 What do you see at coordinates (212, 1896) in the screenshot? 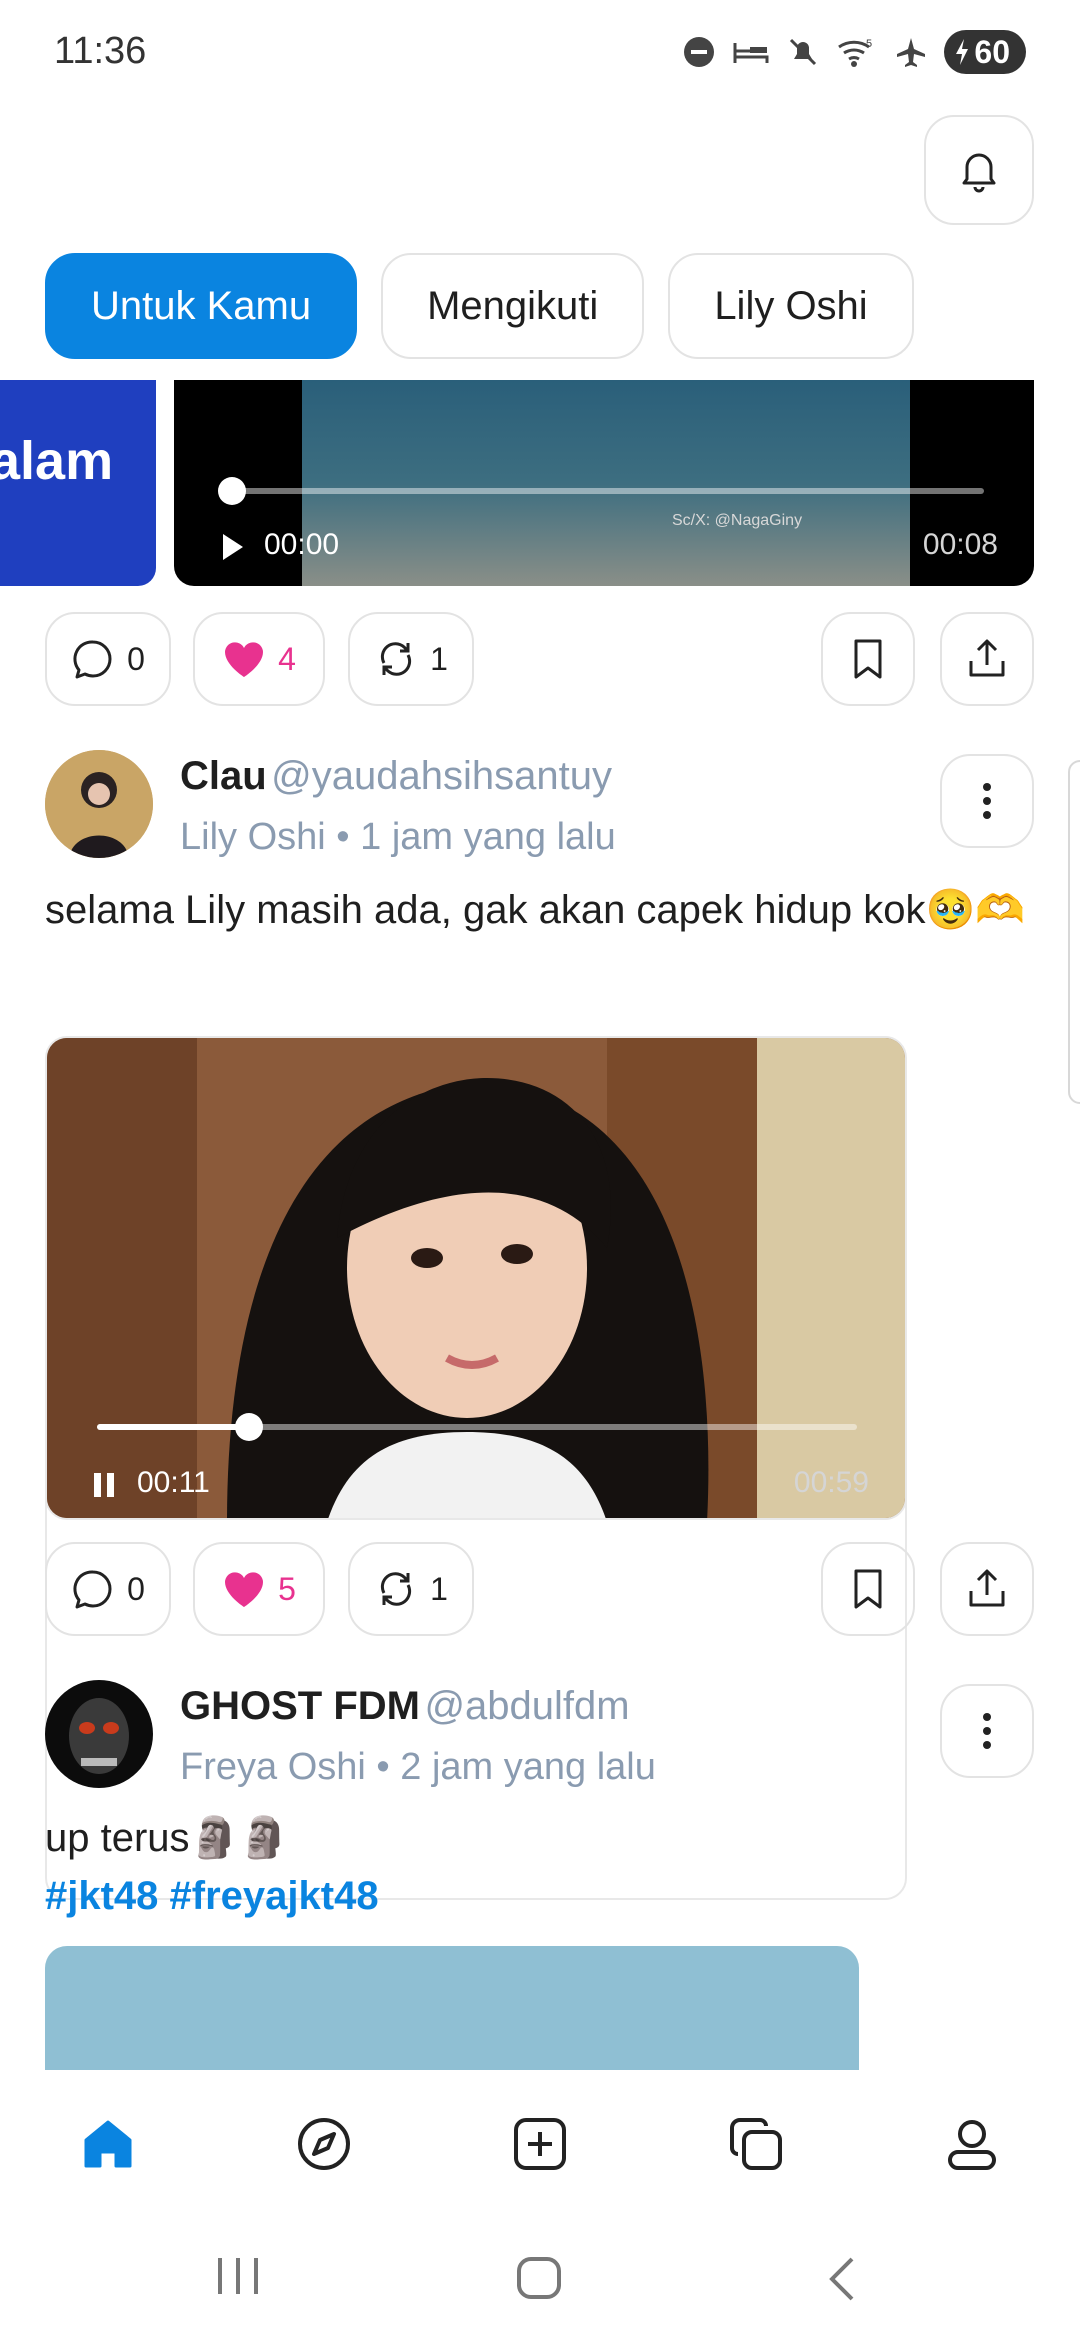
I see `post-hashtags: #jkt48 #freyajkt48` at bounding box center [212, 1896].